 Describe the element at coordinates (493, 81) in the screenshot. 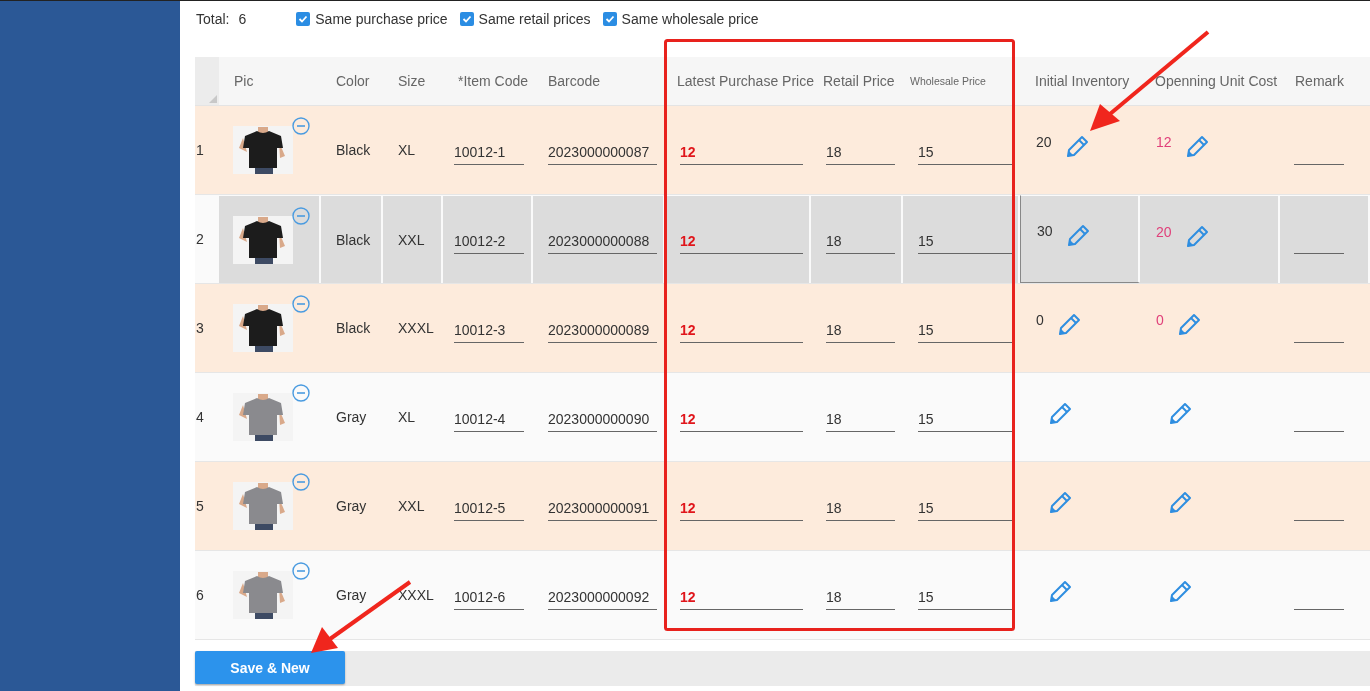

I see `column-header: *Item Code` at that location.